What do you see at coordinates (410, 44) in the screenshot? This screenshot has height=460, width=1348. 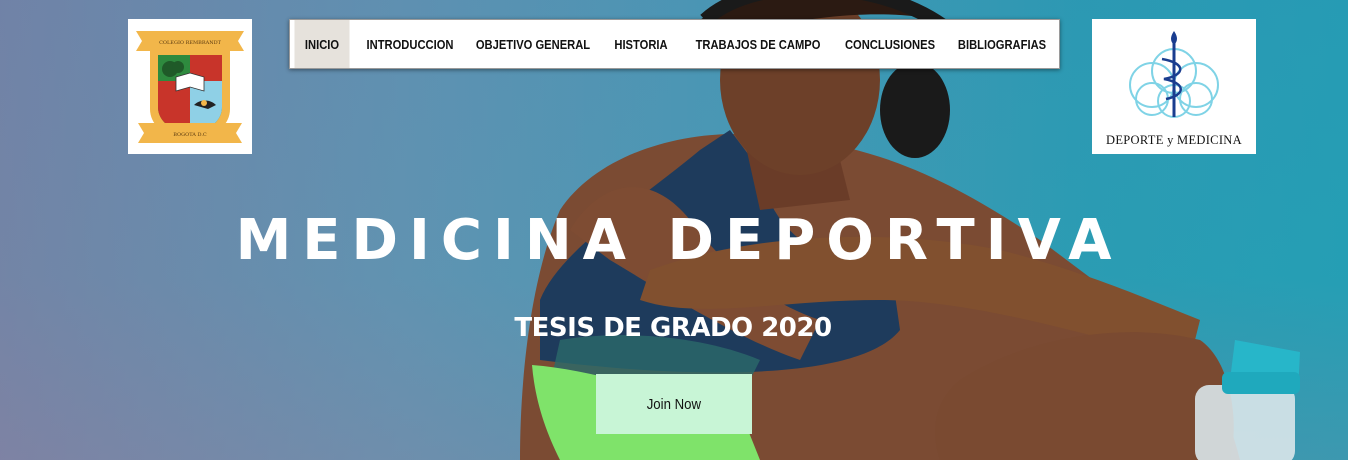 I see `nav-item-introduccion: INTRODUCCION` at bounding box center [410, 44].